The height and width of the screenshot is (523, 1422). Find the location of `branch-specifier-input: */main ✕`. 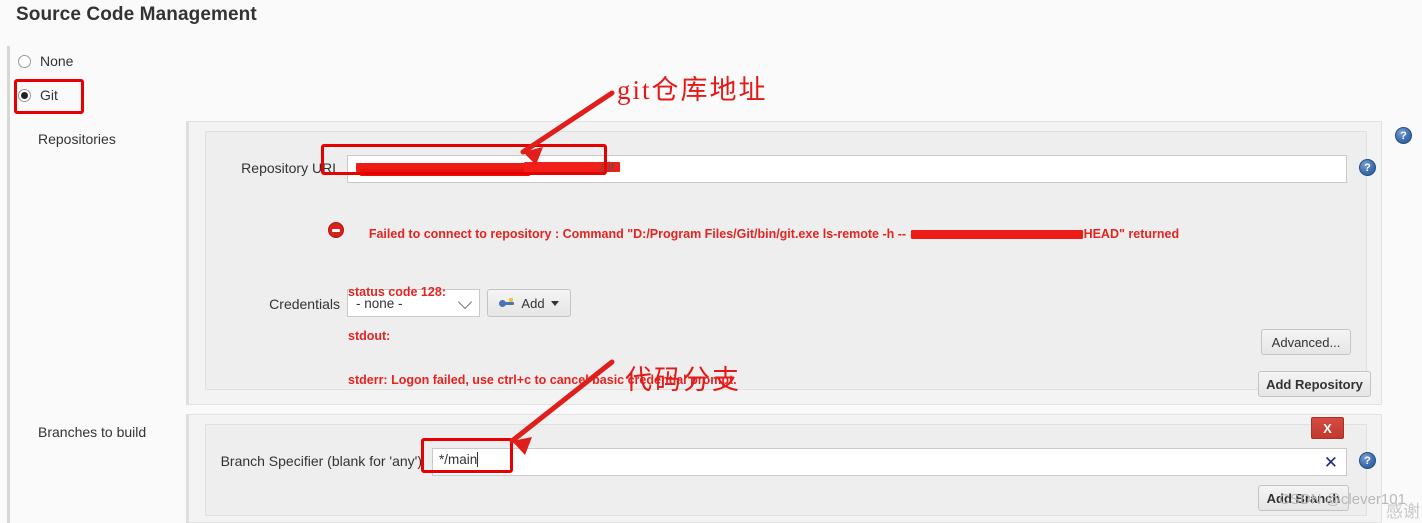

branch-specifier-input: */main ✕ is located at coordinates (889, 462).